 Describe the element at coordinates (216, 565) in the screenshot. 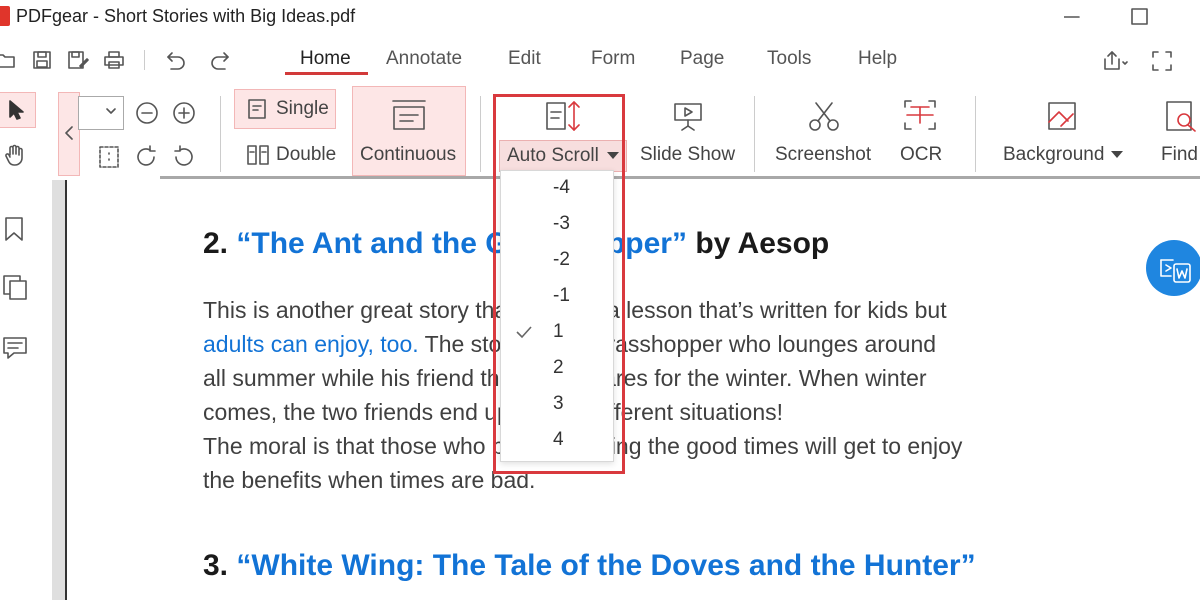

I see `heading-number: 3.` at that location.